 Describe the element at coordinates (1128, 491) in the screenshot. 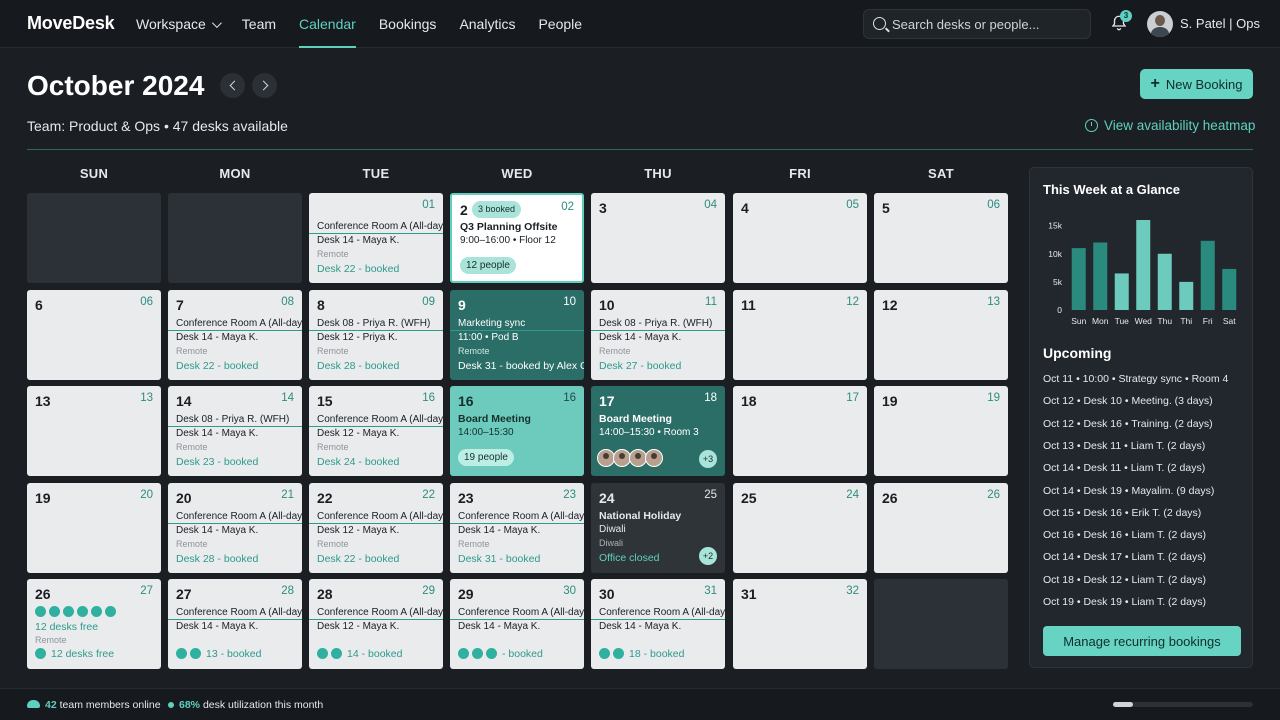

I see `upcoming-item: Oct 14 • Desk 19 • Mayalim. (9 days)` at that location.